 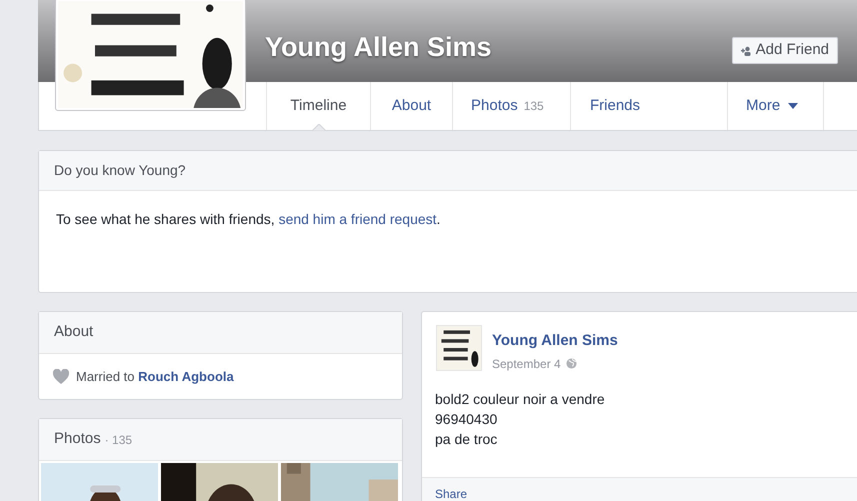 What do you see at coordinates (785, 50) in the screenshot?
I see `add-friend-button: Add Friend` at bounding box center [785, 50].